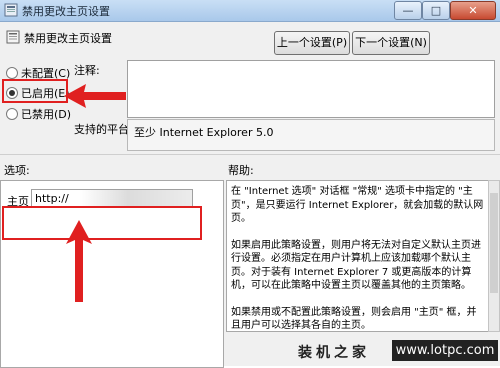 The height and width of the screenshot is (368, 500). I want to click on setting-title: 禁用更改主页设置, so click(68, 38).